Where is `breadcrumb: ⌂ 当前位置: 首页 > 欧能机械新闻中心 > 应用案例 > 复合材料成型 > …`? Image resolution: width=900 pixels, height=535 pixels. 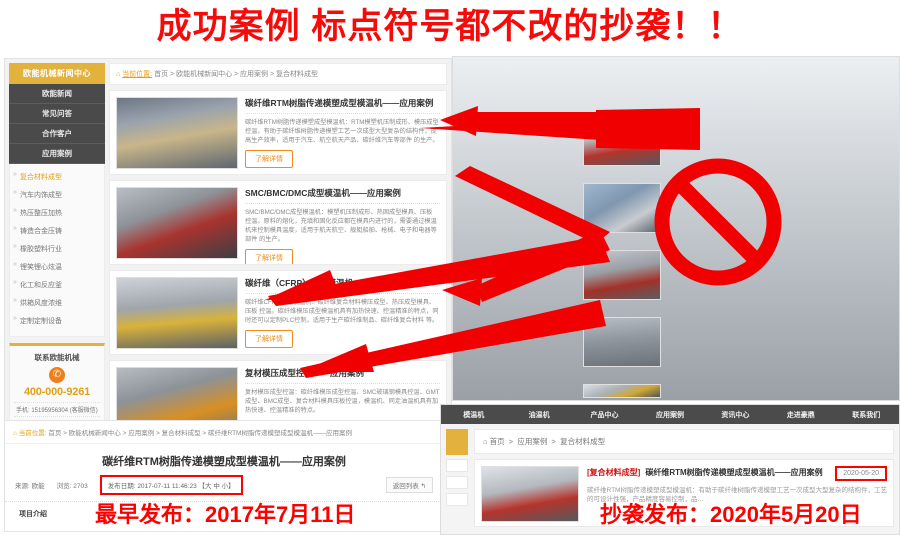
breadcrumb: ⌂ 当前位置: 首页 > 欧能机械新闻中心 > 应用案例 > 复合材料成型 > … is located at coordinates (224, 432).